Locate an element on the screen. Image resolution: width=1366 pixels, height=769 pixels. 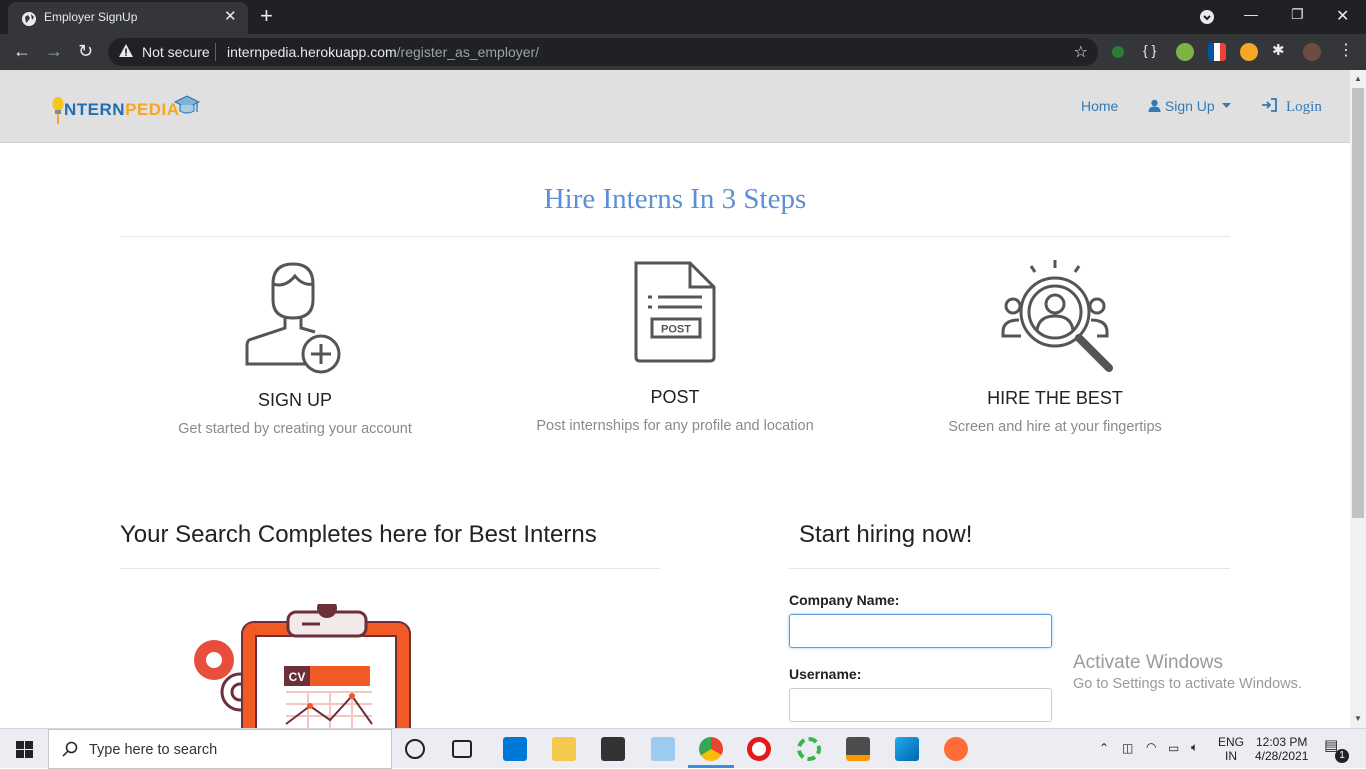
meet-now-icon: ◫ is located at coordinates (1127, 748).